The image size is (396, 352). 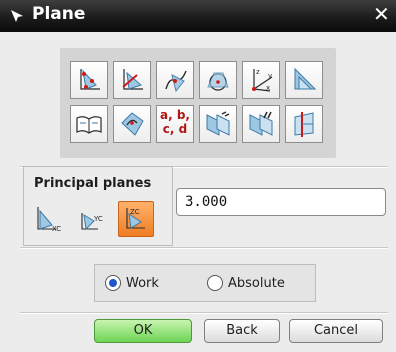 I want to click on coefficients-plane-icon: a, b, c, d, so click(x=175, y=124).